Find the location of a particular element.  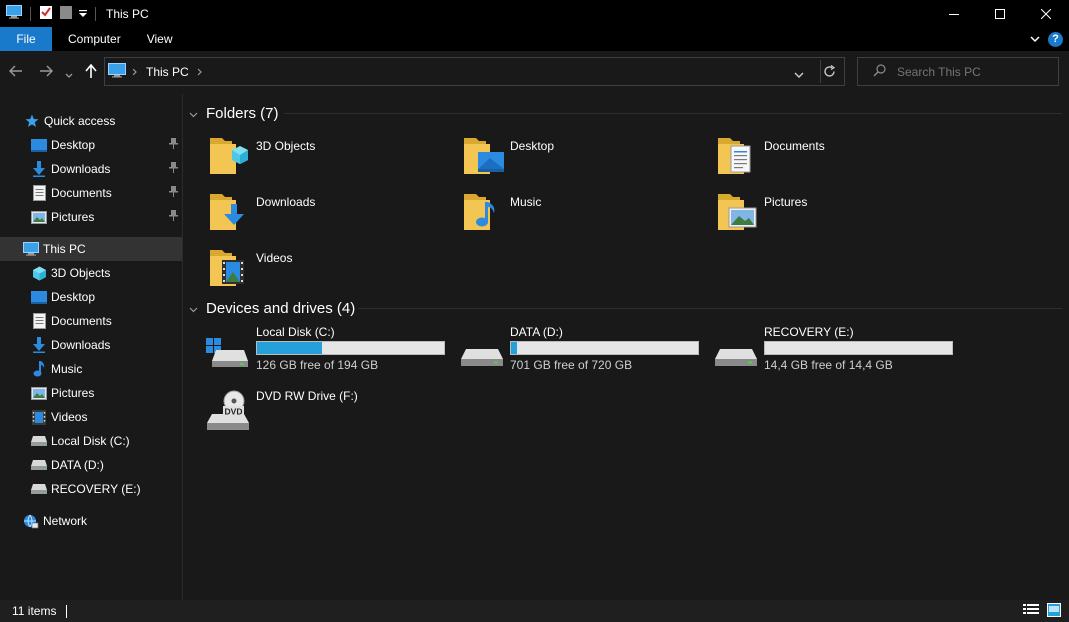

up-arrow-icon is located at coordinates (91, 72).